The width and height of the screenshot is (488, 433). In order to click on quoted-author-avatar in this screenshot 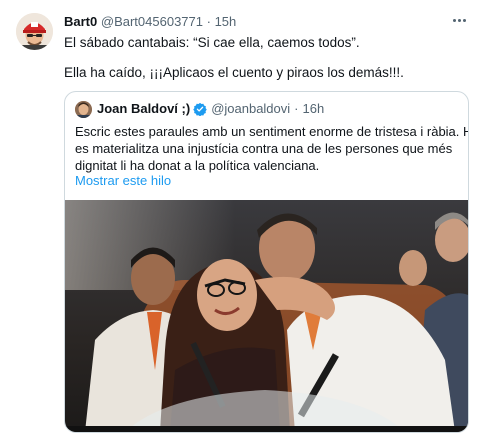, I will do `click(83, 109)`.